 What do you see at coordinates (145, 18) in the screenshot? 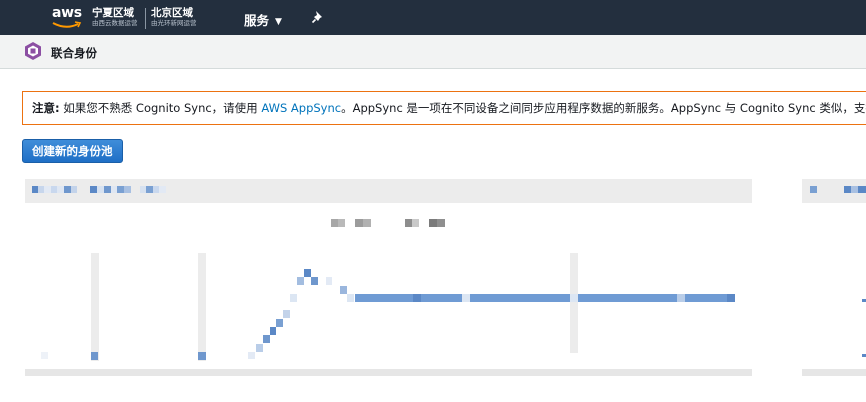
I see `region-divider` at bounding box center [145, 18].